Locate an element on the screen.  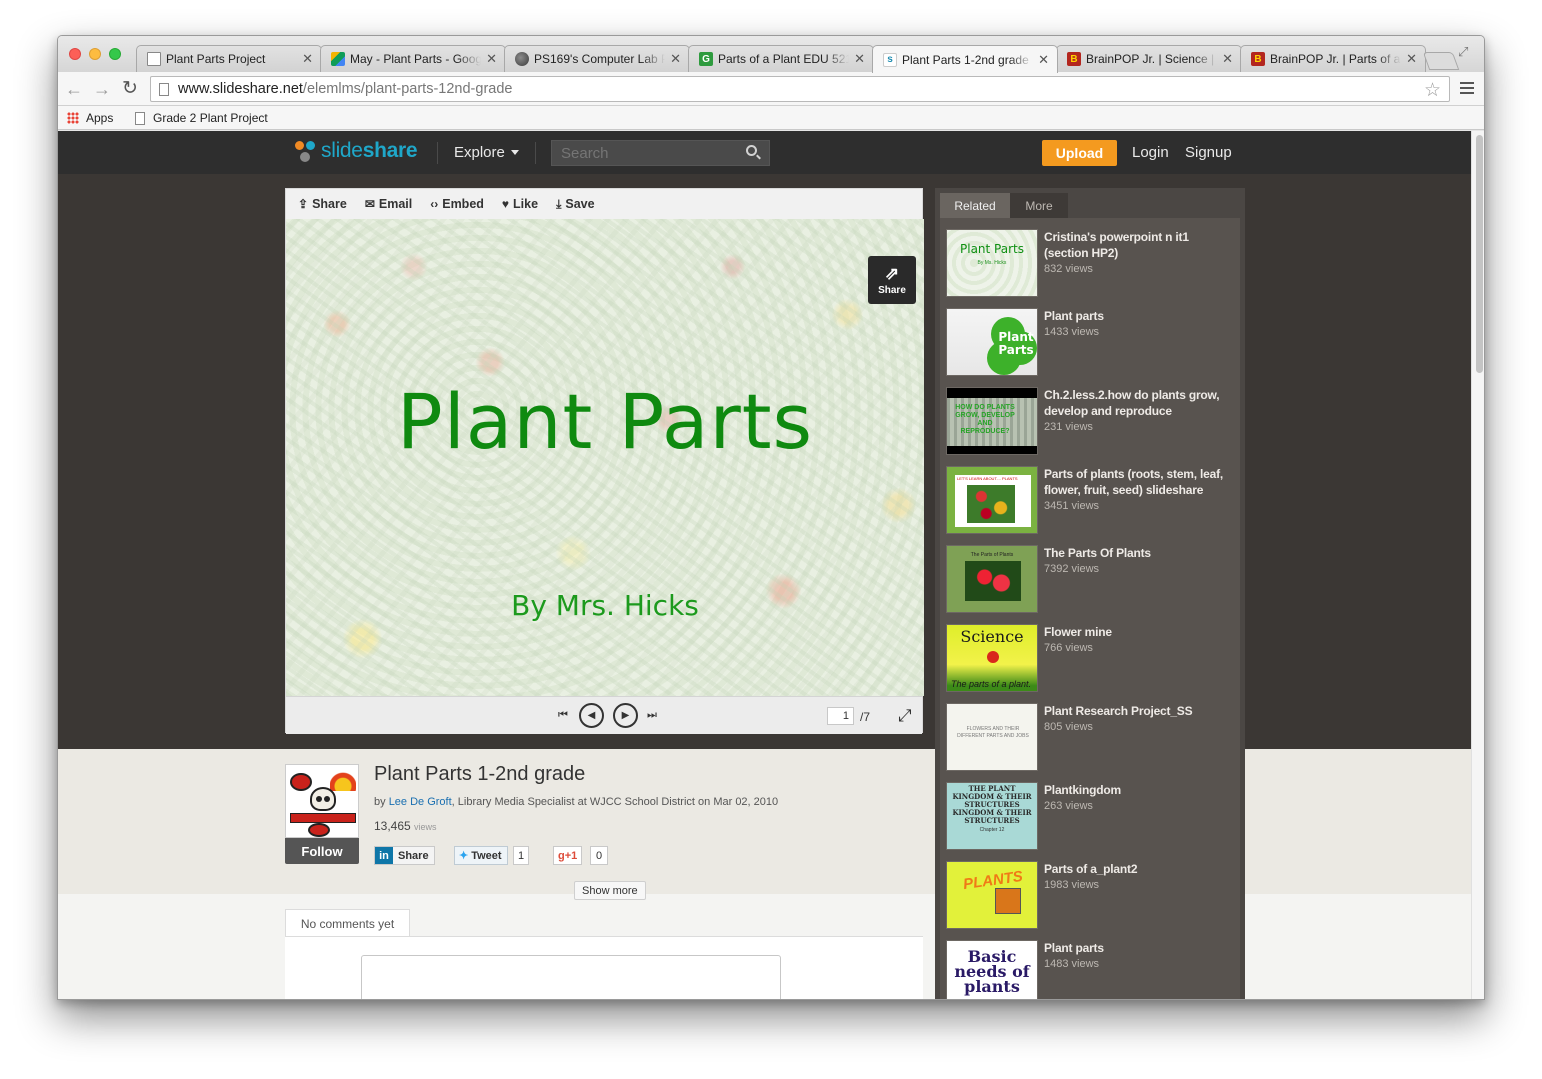
related-thumbnail: Basic needs of plants is located at coordinates (992, 969).